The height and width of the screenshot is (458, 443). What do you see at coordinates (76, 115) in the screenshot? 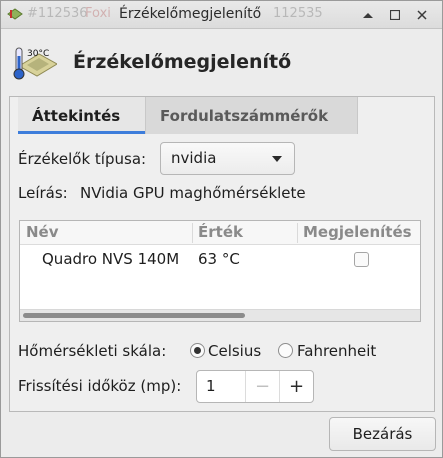
I see `tab-label: Áttekintés` at bounding box center [76, 115].